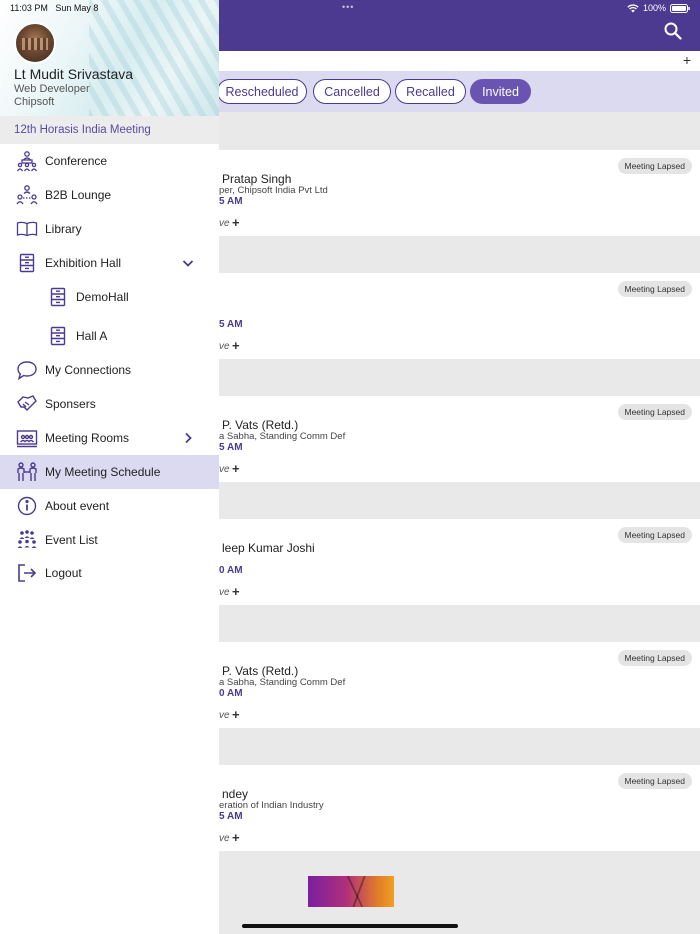  What do you see at coordinates (29, 8) in the screenshot?
I see `status-time: 11:03 PM` at bounding box center [29, 8].